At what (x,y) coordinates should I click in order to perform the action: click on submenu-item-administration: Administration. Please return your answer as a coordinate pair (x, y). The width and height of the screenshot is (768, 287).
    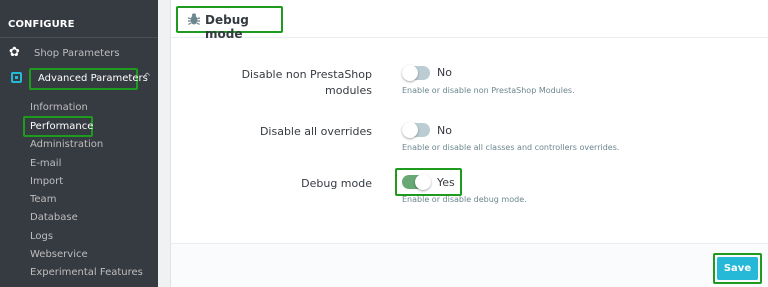
    Looking at the image, I should click on (66, 144).